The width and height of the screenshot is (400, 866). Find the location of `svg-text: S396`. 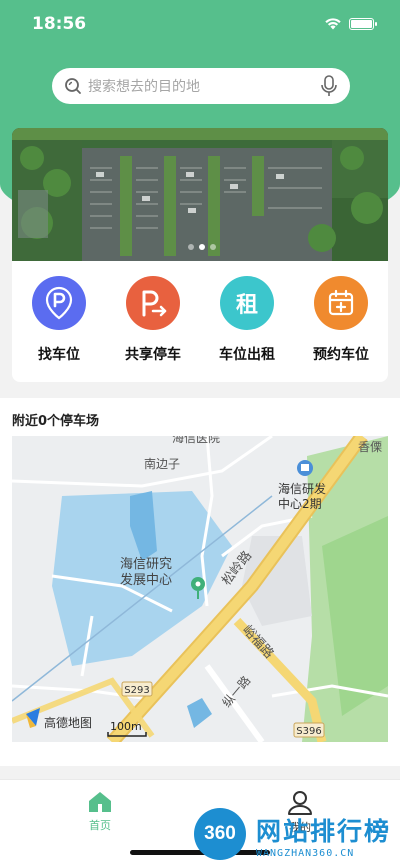

svg-text: S396 is located at coordinates (308, 731).